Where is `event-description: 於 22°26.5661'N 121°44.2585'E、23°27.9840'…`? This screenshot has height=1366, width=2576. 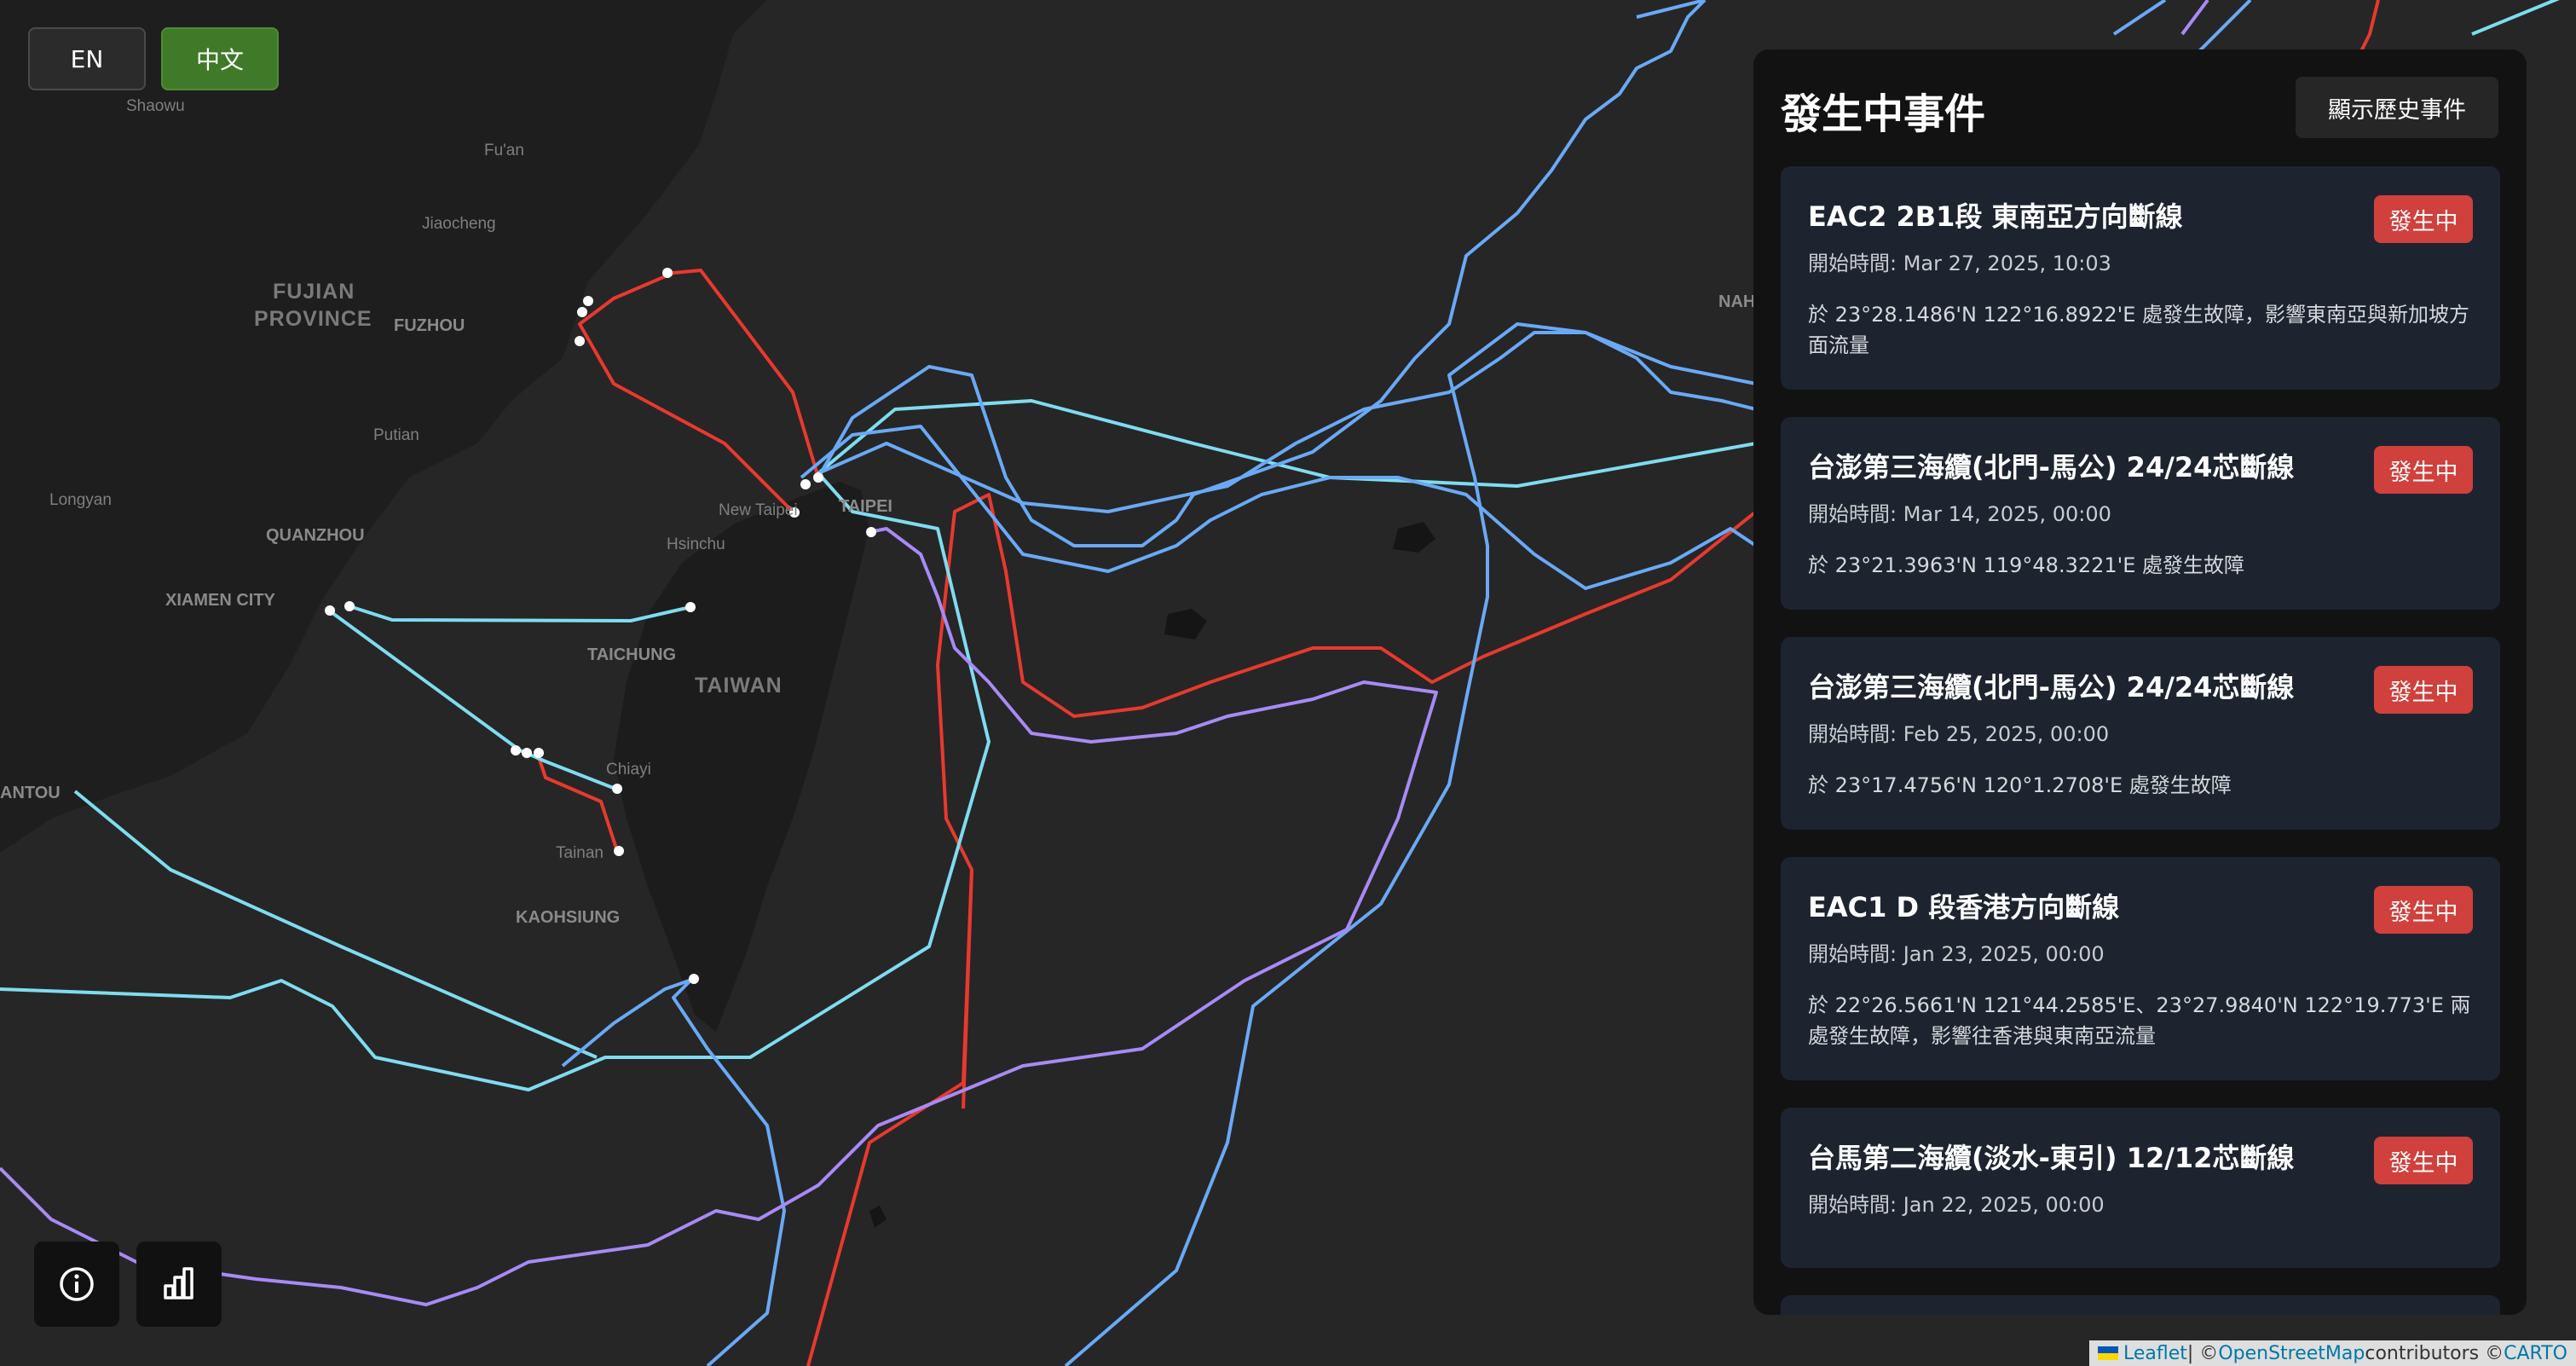 event-description: 於 22°26.5661'N 121°44.2585'E、23°27.9840'… is located at coordinates (2139, 1020).